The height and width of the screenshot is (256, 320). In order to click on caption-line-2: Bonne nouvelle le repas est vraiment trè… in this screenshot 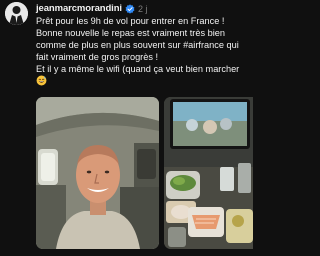, I will do `click(137, 45)`.